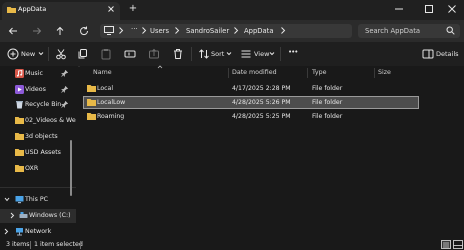 This screenshot has height=250, width=464. What do you see at coordinates (134, 29) in the screenshot?
I see `breadcrumb-overflow-button: ···` at bounding box center [134, 29].